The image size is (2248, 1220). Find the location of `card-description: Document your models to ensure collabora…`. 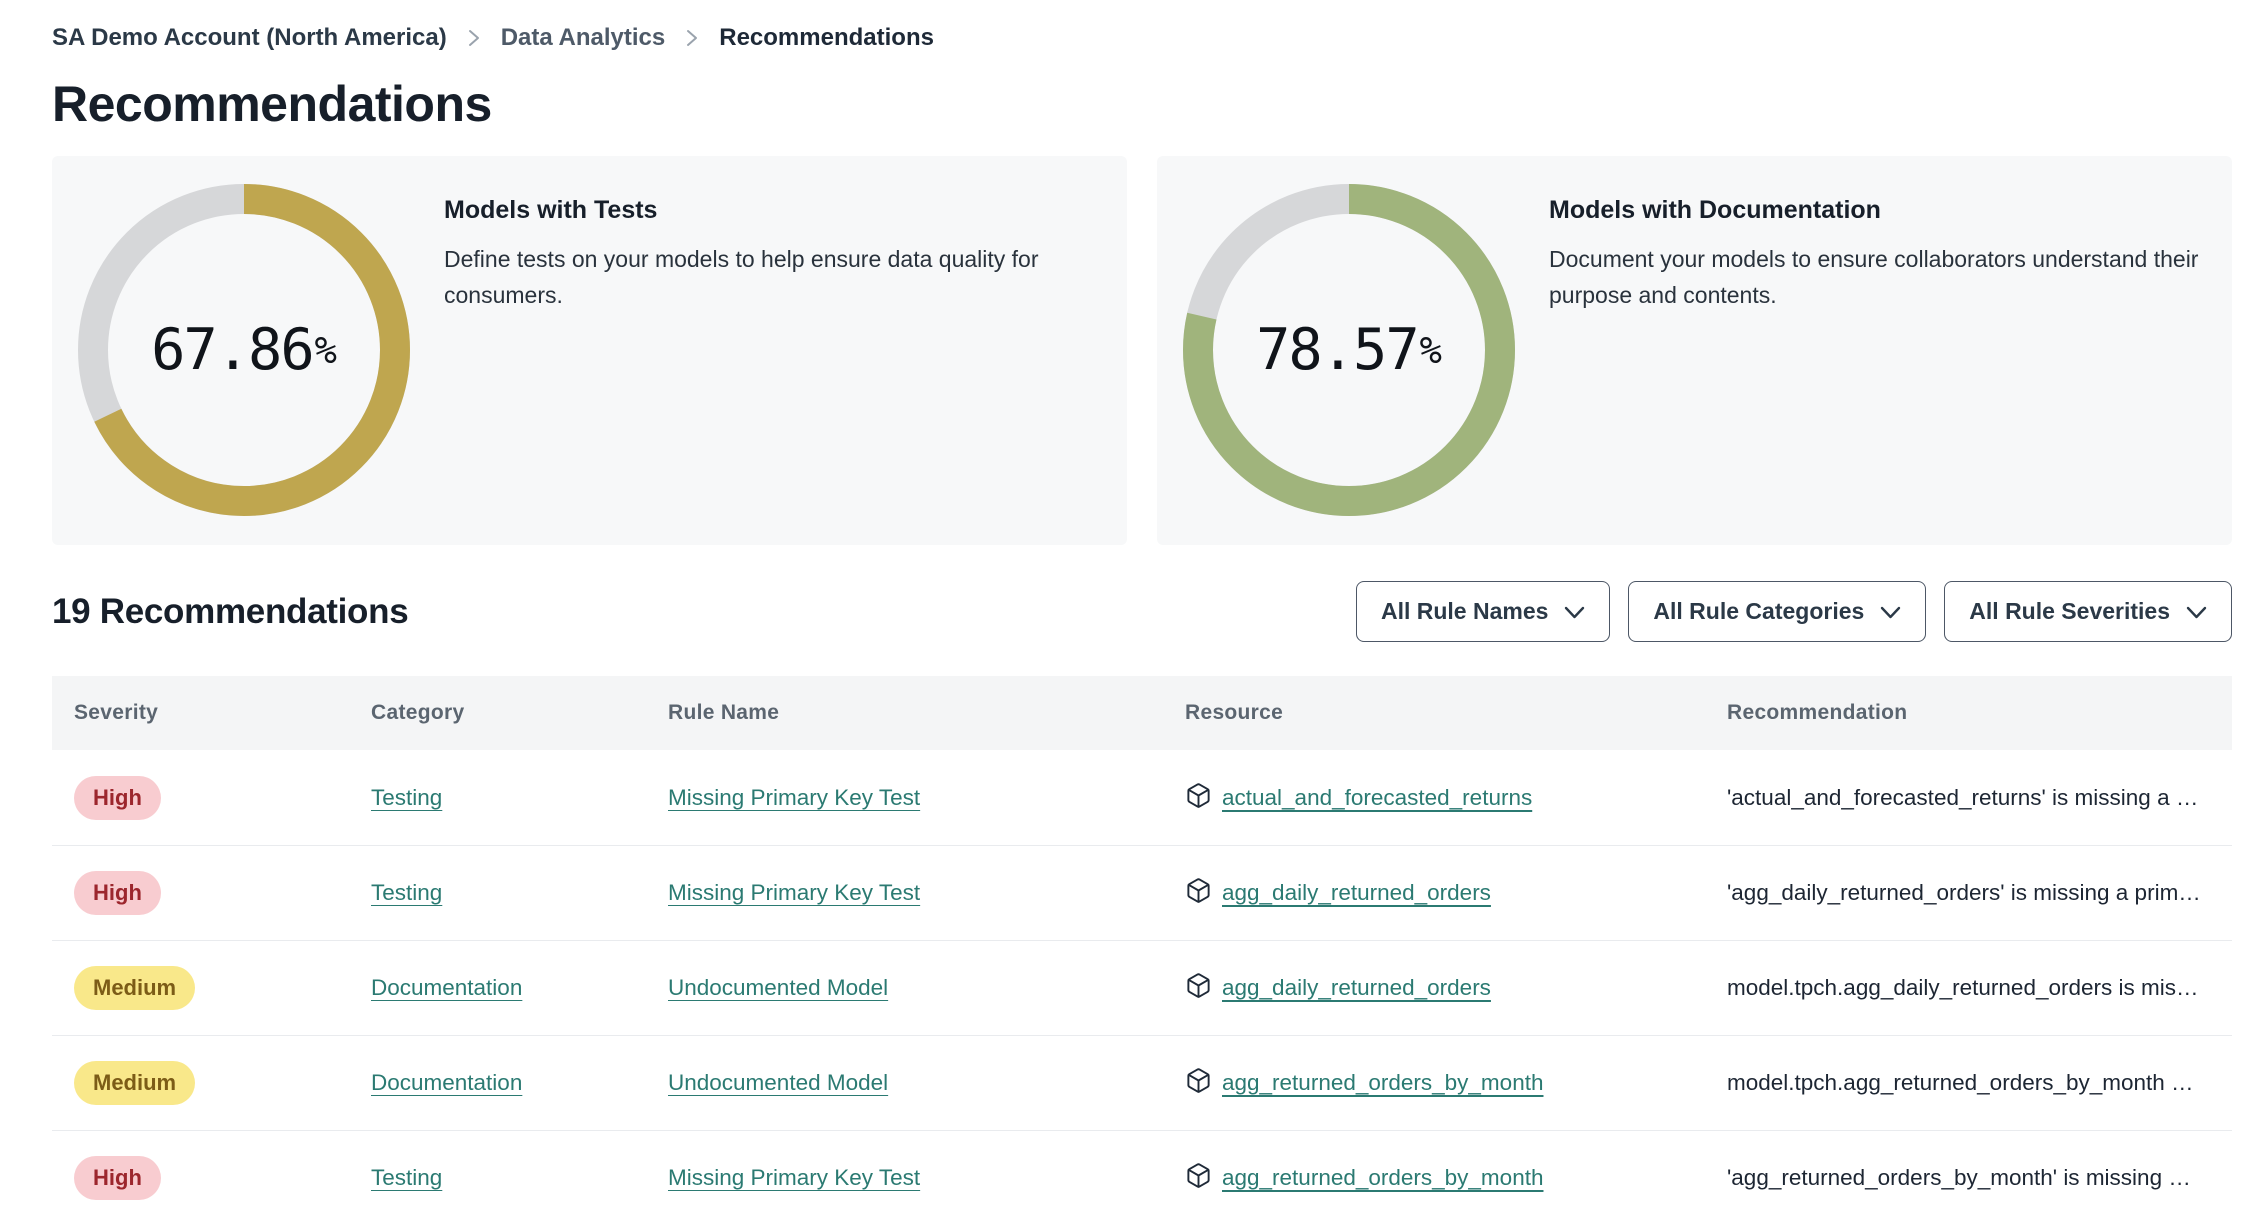

card-description: Document your models to ensure collabora… is located at coordinates (1874, 277).